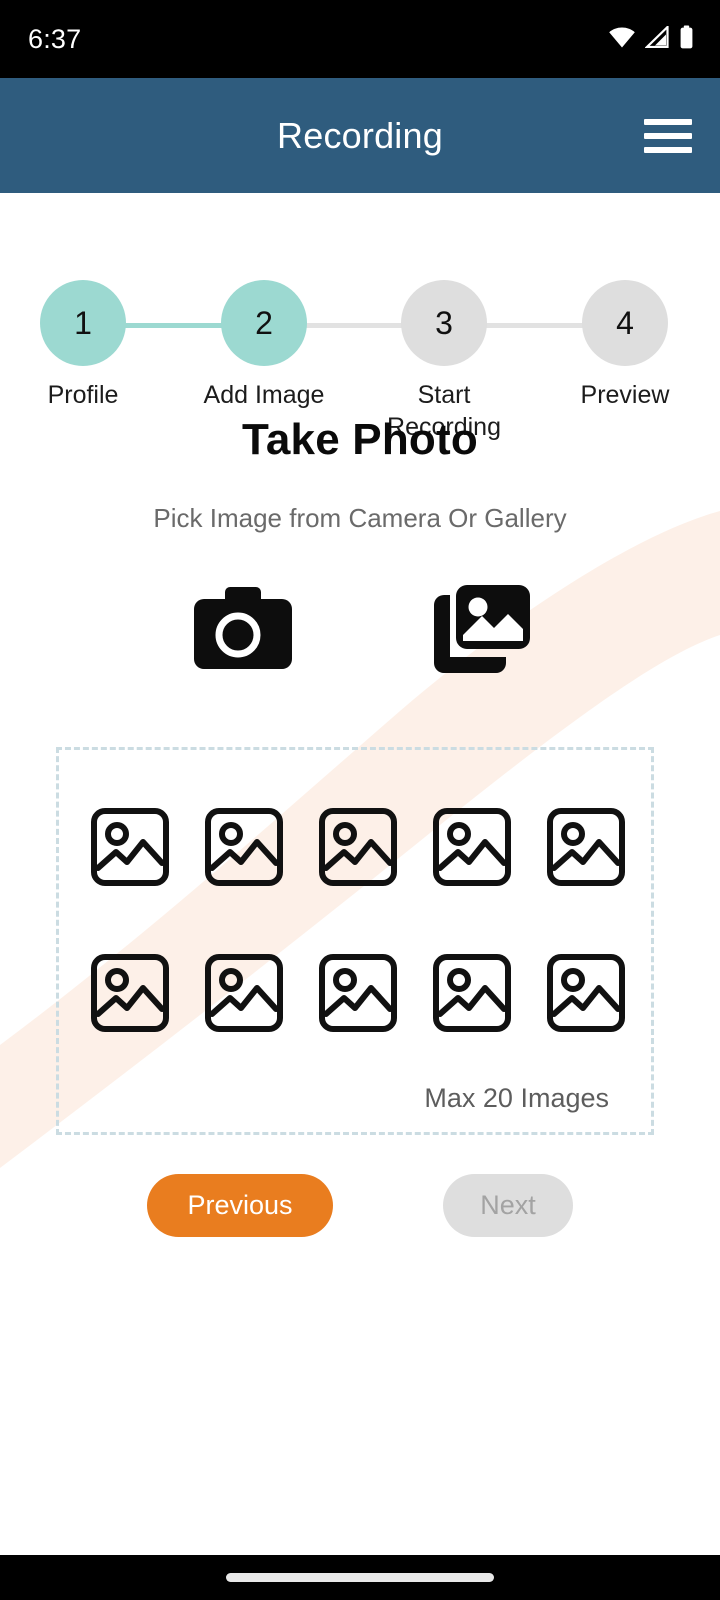  What do you see at coordinates (516, 1098) in the screenshot?
I see `max-images-note: Max 20 Images` at bounding box center [516, 1098].